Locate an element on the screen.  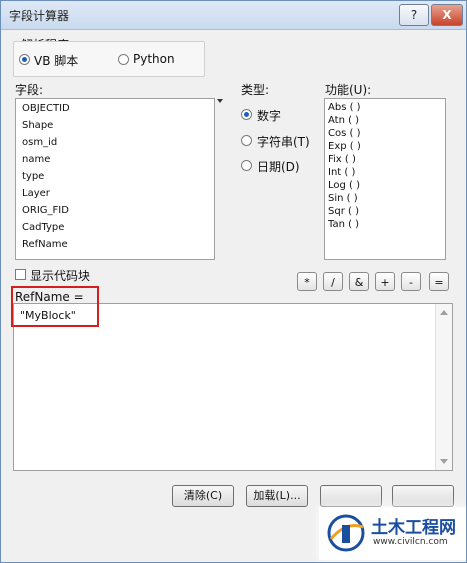
civilcn-logo-icon is located at coordinates (346, 533).